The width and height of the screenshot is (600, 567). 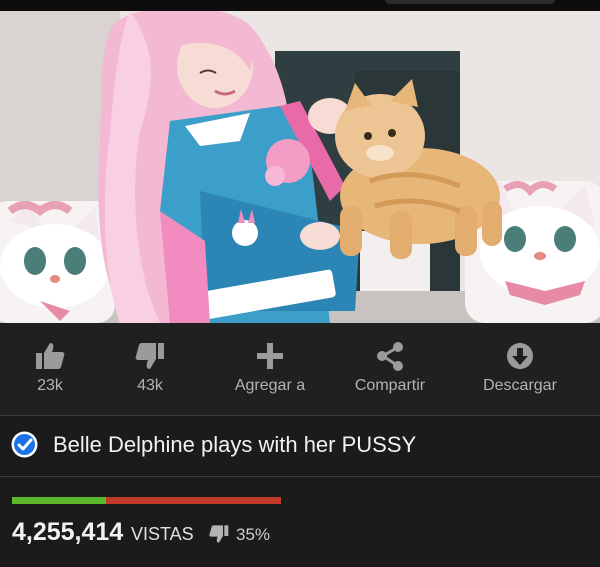 What do you see at coordinates (270, 356) in the screenshot?
I see `plus-icon` at bounding box center [270, 356].